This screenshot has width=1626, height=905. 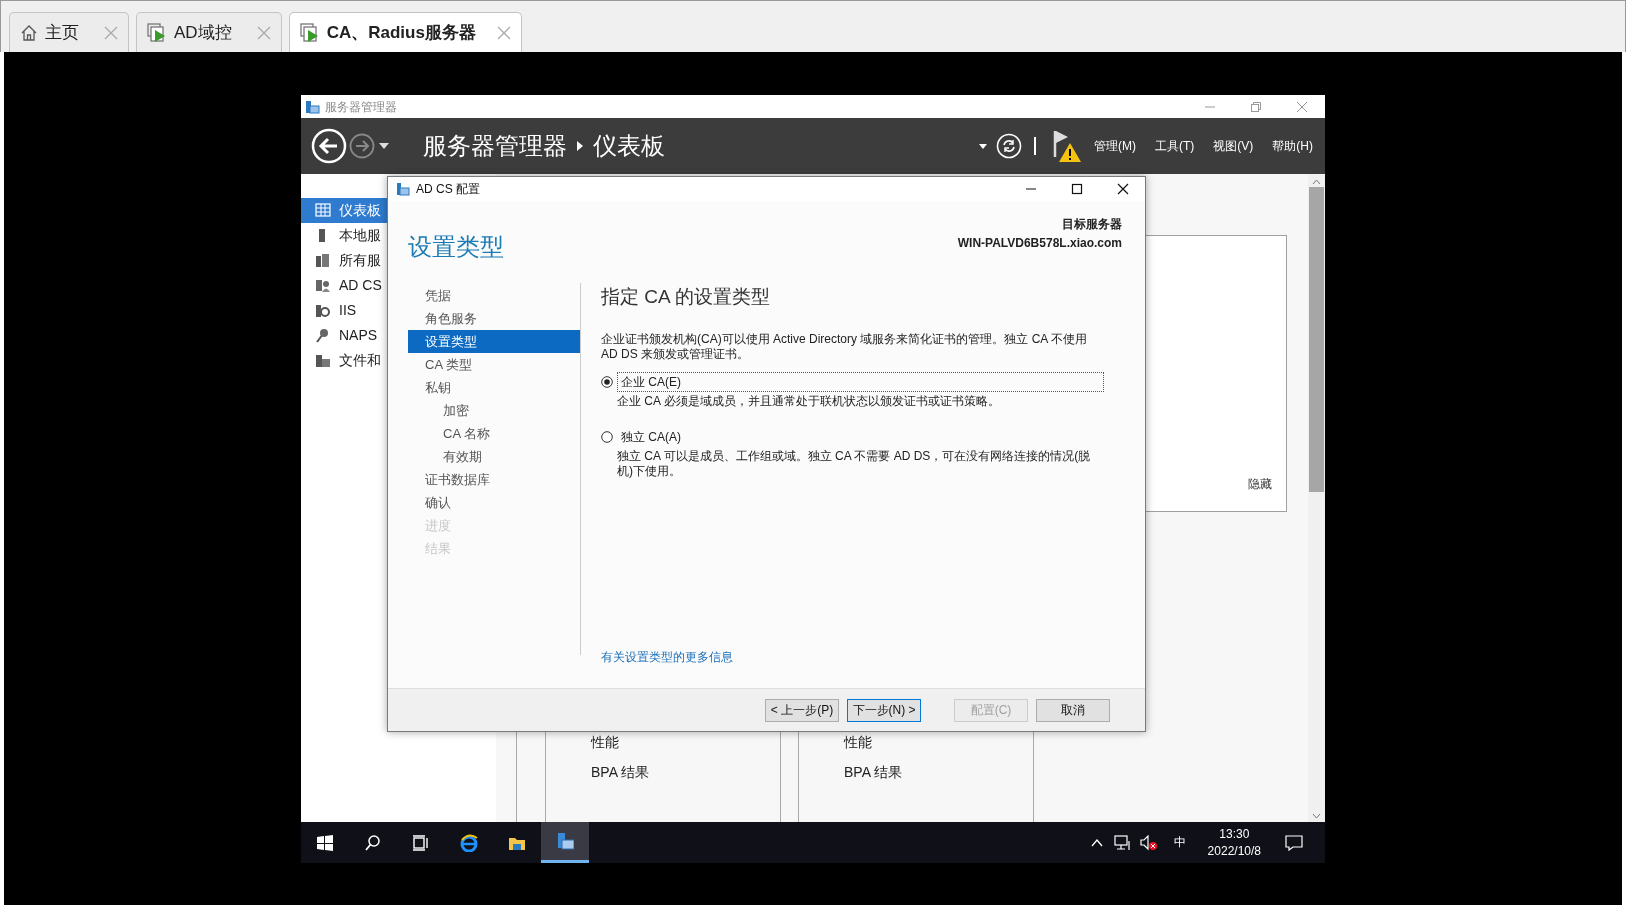 What do you see at coordinates (629, 146) in the screenshot?
I see `breadcrumb-current: 仪表板` at bounding box center [629, 146].